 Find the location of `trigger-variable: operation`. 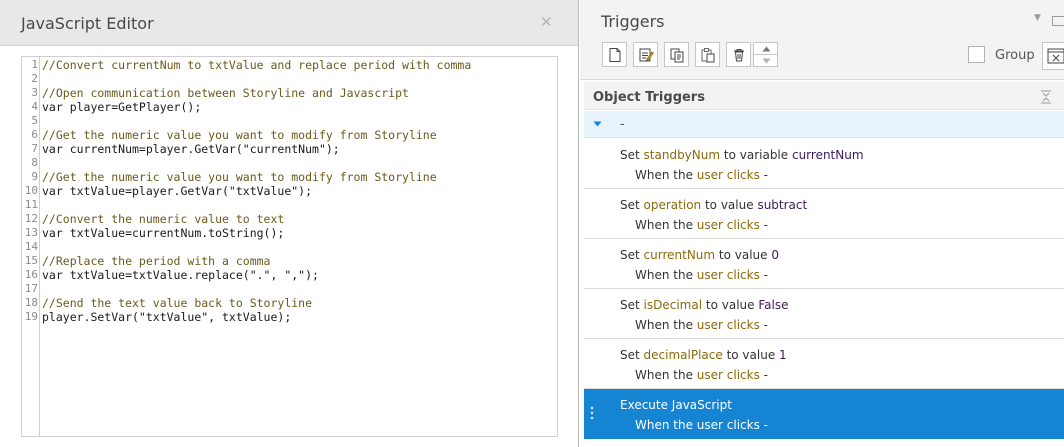

trigger-variable: operation is located at coordinates (672, 205).